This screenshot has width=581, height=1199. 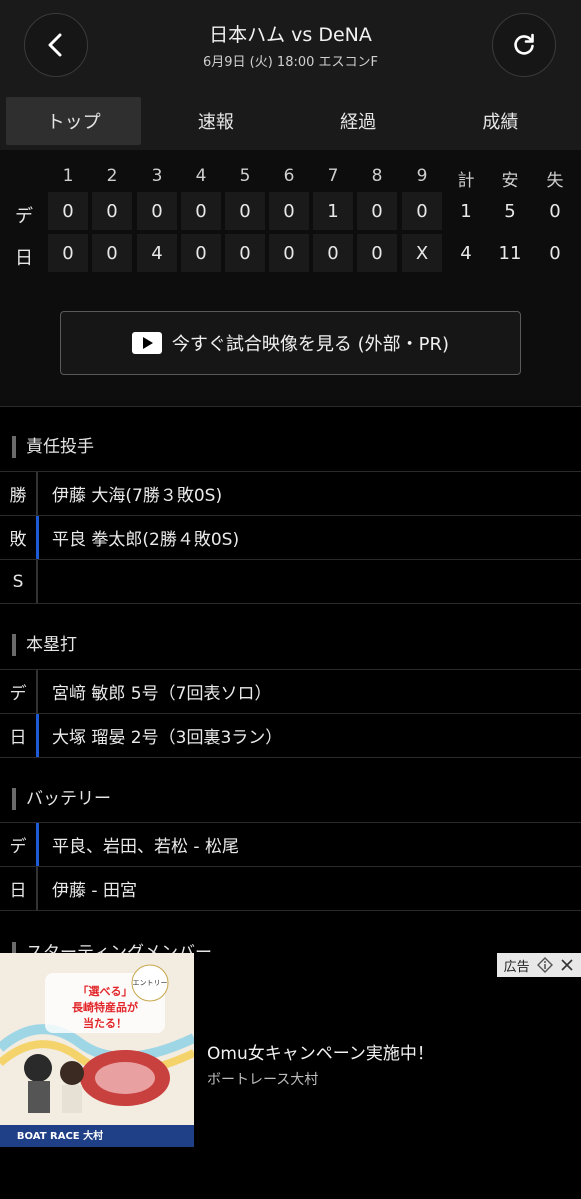 I want to click on total-cell: 11, so click(x=510, y=253).